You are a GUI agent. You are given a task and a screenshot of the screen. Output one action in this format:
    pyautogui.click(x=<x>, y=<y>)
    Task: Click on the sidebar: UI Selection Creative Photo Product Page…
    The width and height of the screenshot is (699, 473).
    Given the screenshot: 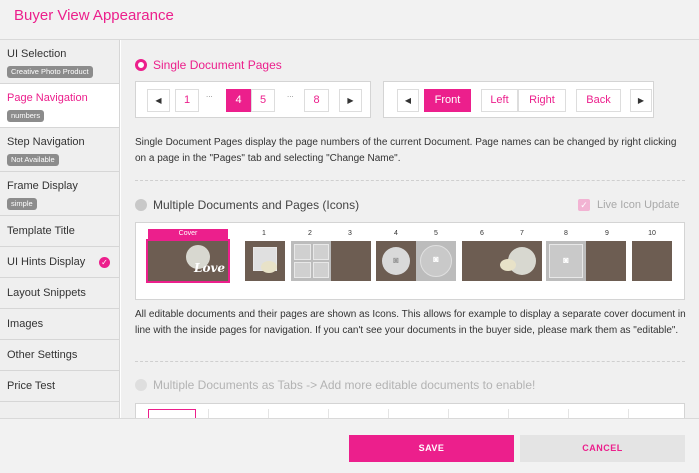 What is the action you would take?
    pyautogui.click(x=60, y=229)
    